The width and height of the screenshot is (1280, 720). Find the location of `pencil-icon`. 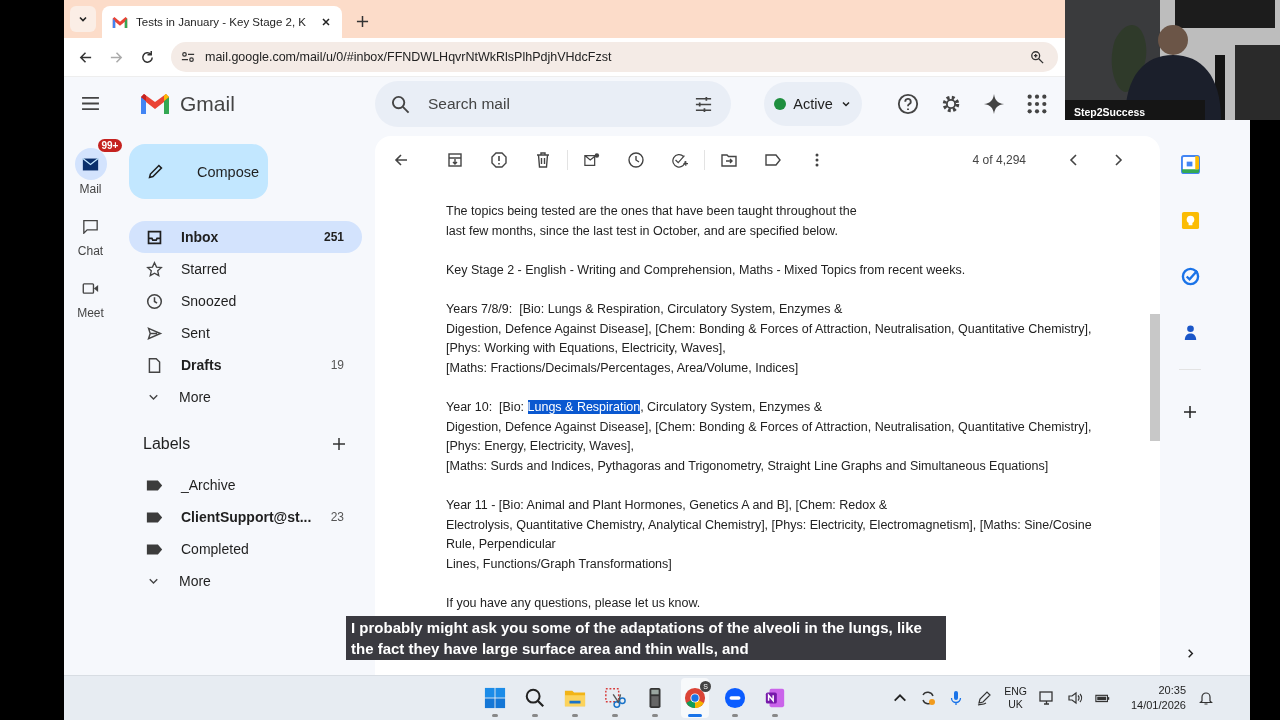

pencil-icon is located at coordinates (155, 171).